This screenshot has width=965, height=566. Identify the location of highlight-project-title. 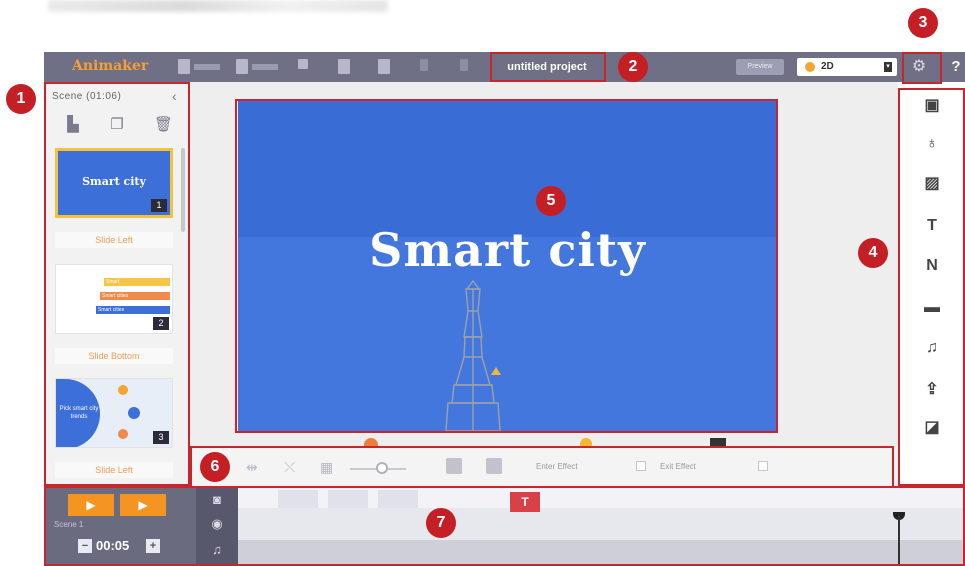
(548, 67).